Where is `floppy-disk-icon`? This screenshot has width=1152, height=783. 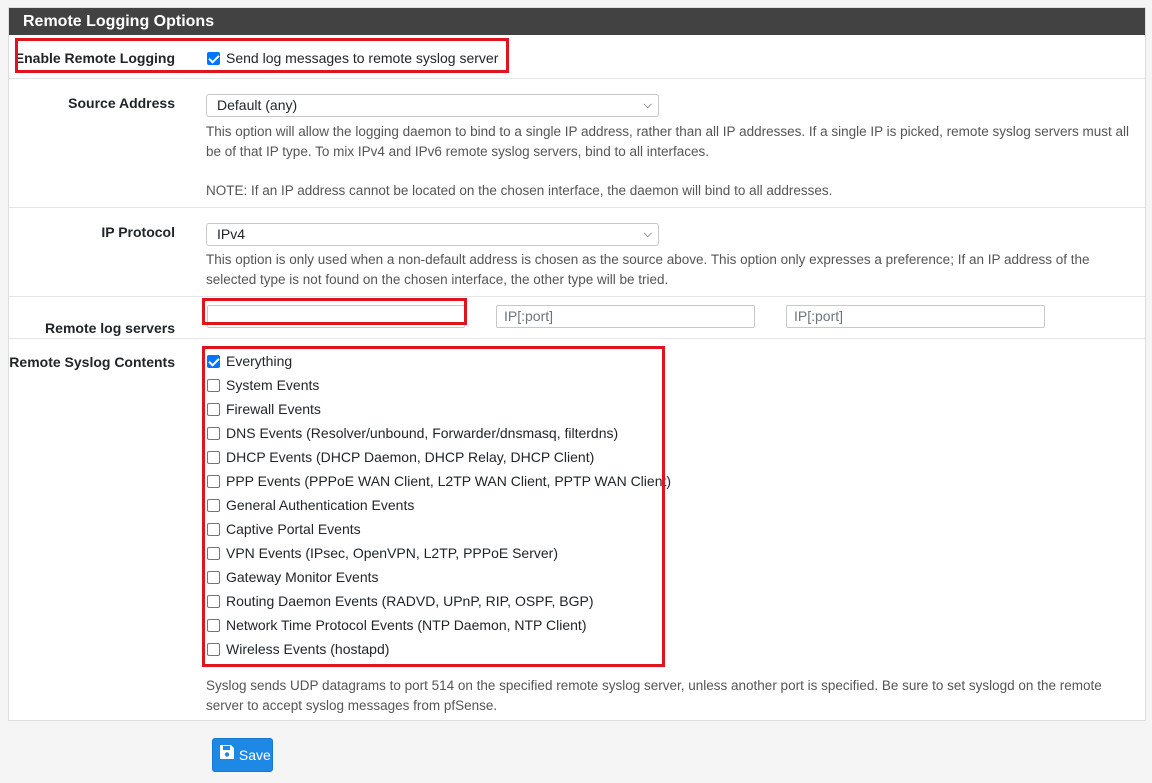 floppy-disk-icon is located at coordinates (227, 755).